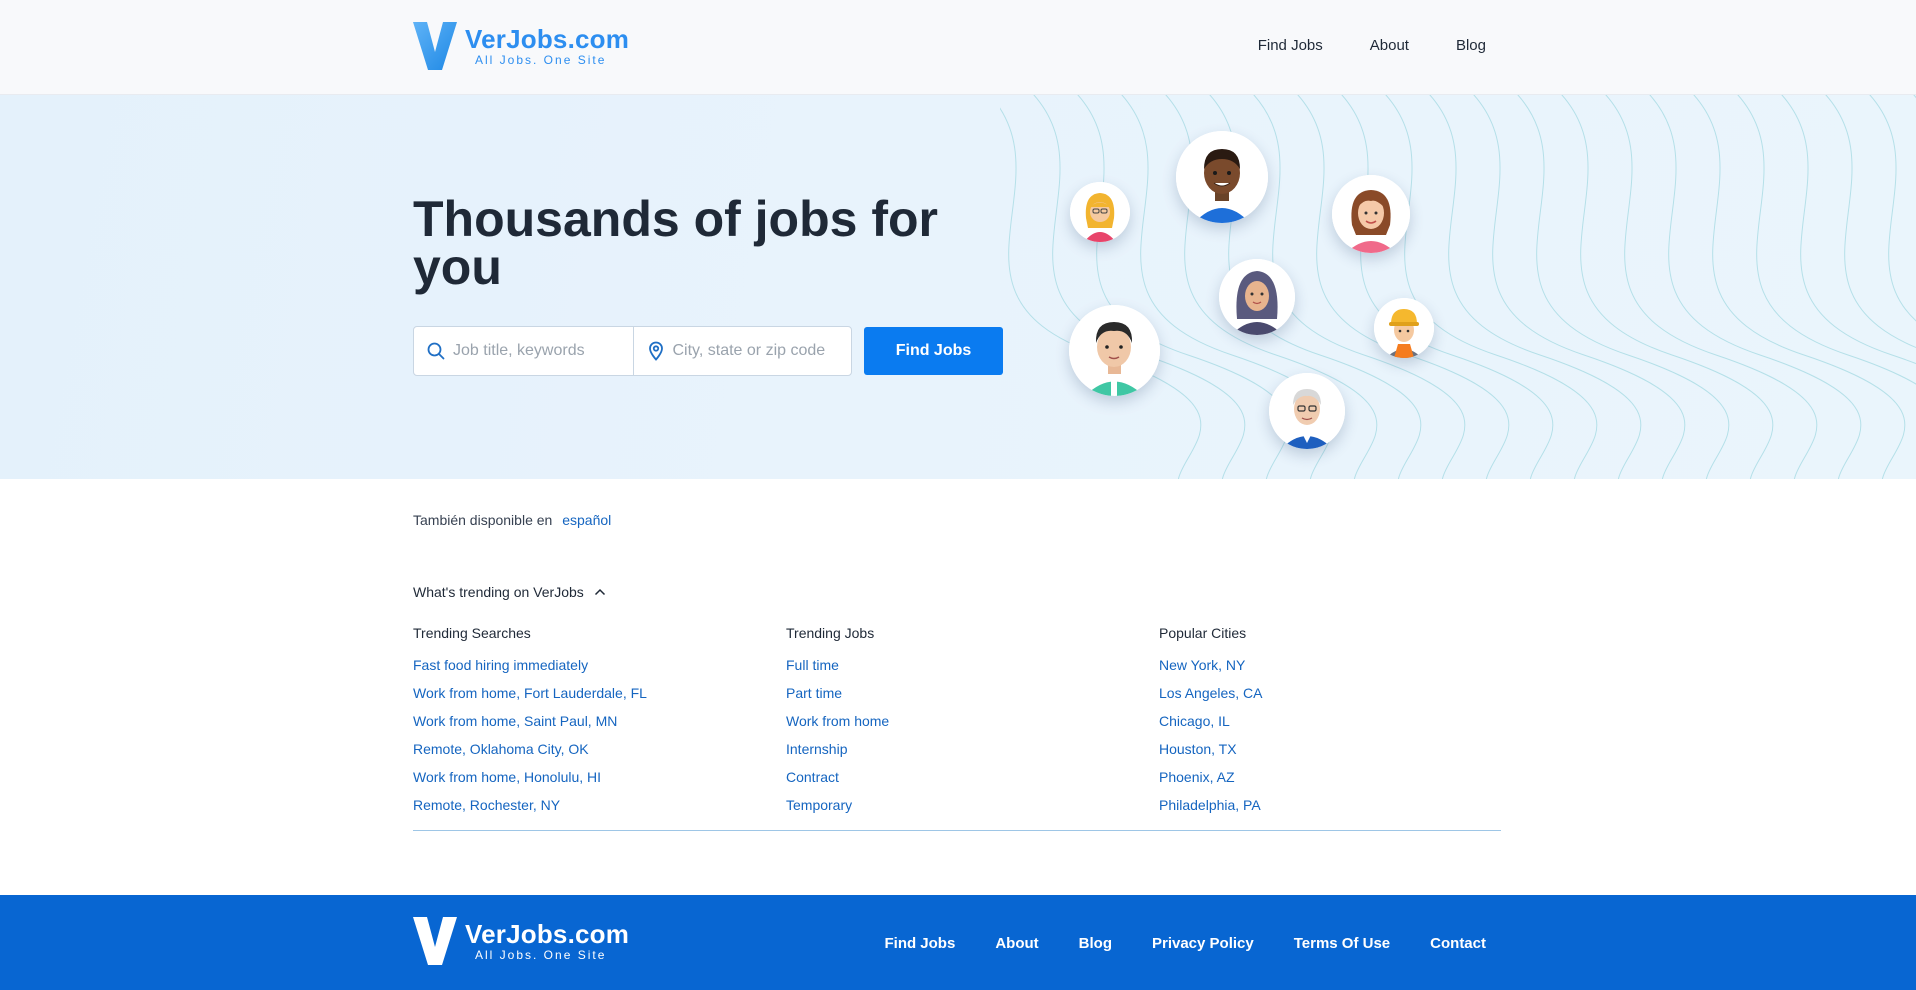 Image resolution: width=1916 pixels, height=990 pixels. I want to click on footer-nav-blog: Blog, so click(1095, 943).